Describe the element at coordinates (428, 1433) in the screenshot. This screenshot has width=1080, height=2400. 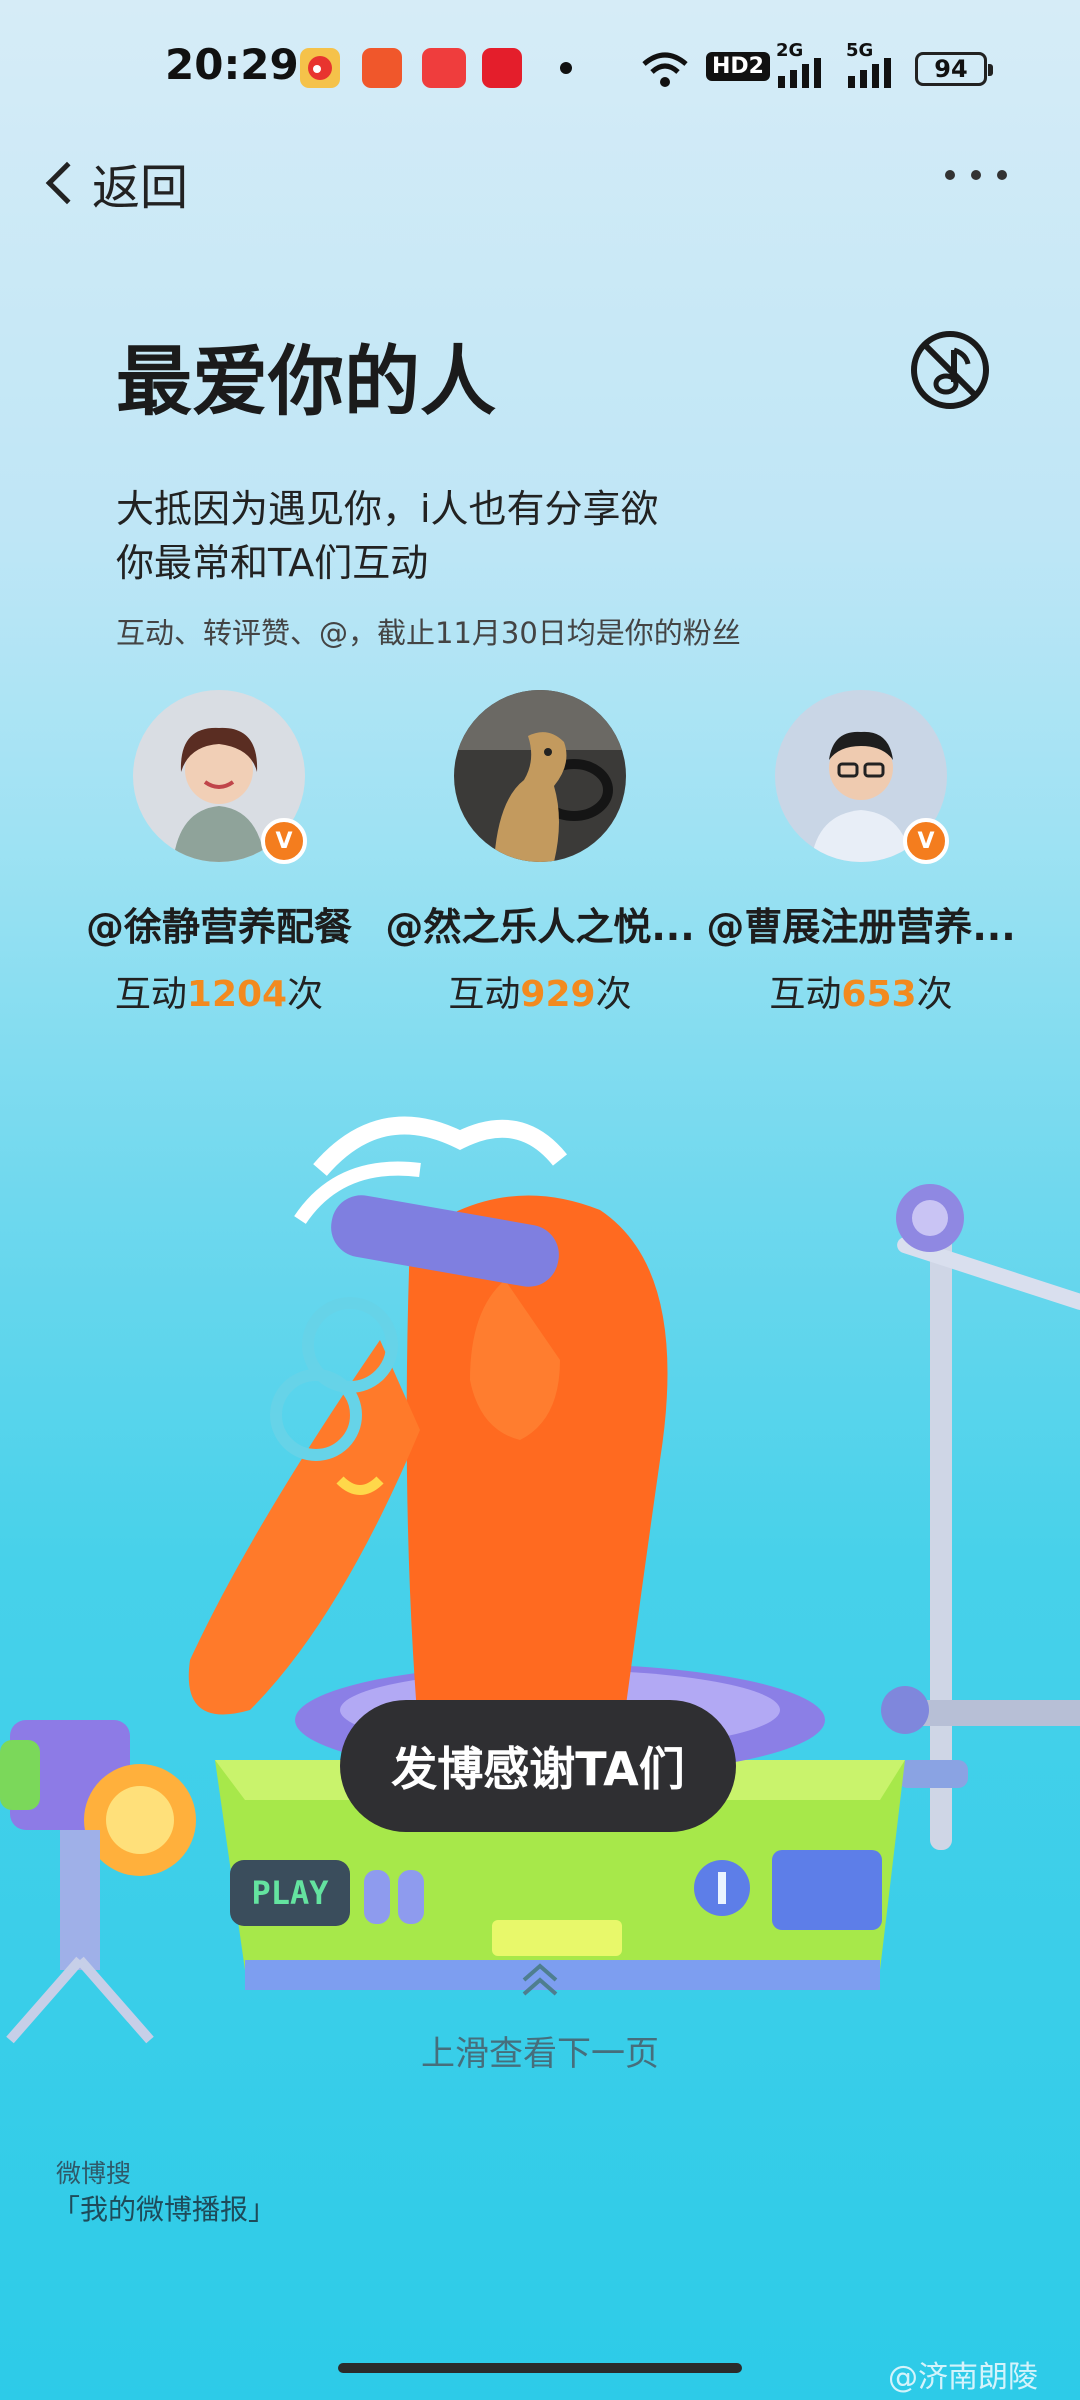
I see `mascot-character` at that location.